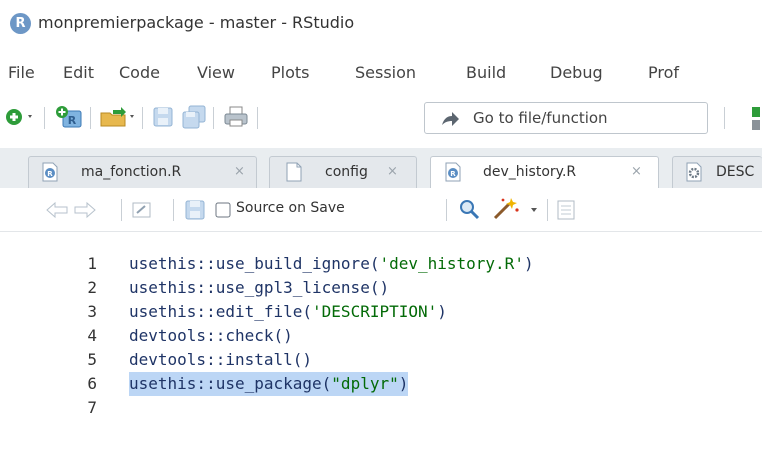 This screenshot has height=451, width=762. I want to click on menu-debug: Debug, so click(576, 73).